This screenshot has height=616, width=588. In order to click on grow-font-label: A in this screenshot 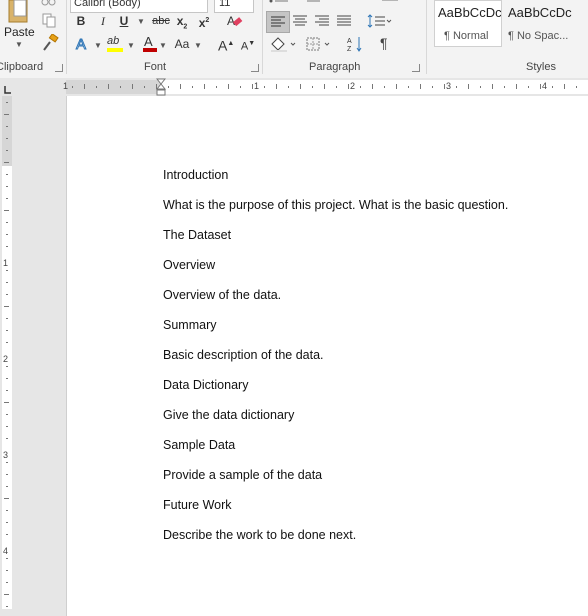, I will do `click(223, 45)`.